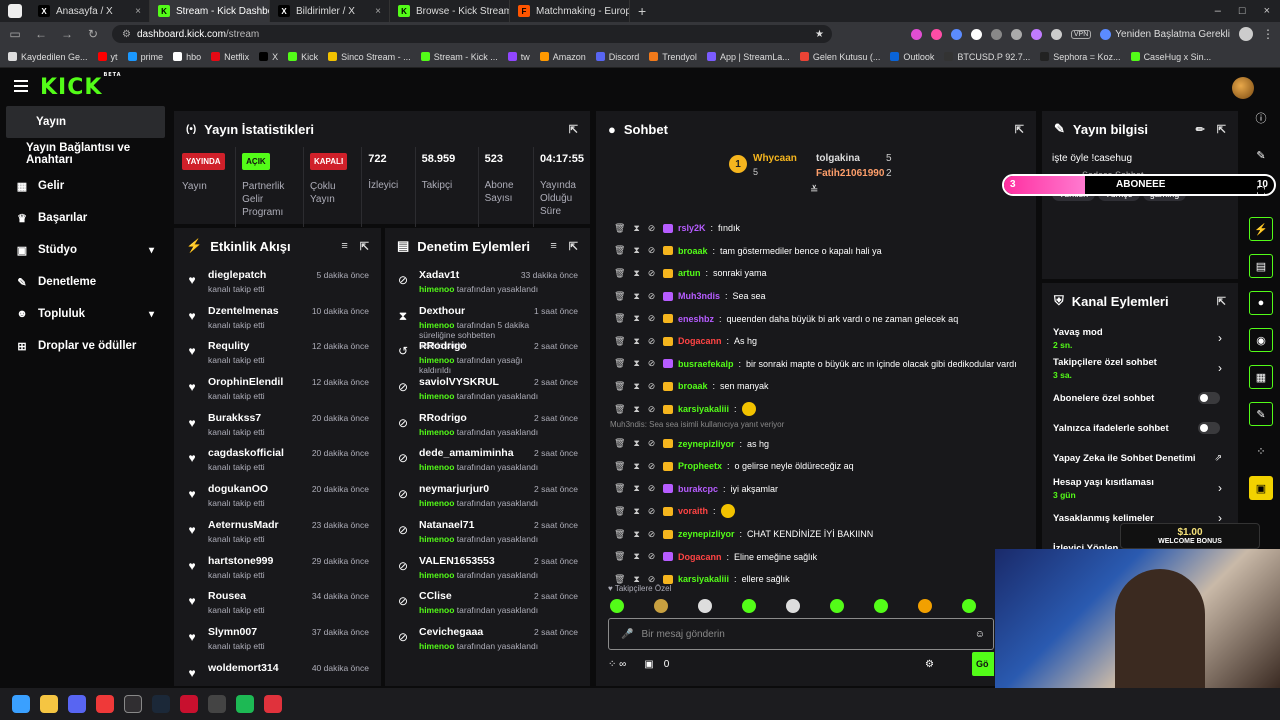  Describe the element at coordinates (1261, 340) in the screenshot. I see `broadcast-icon: ◉` at that location.